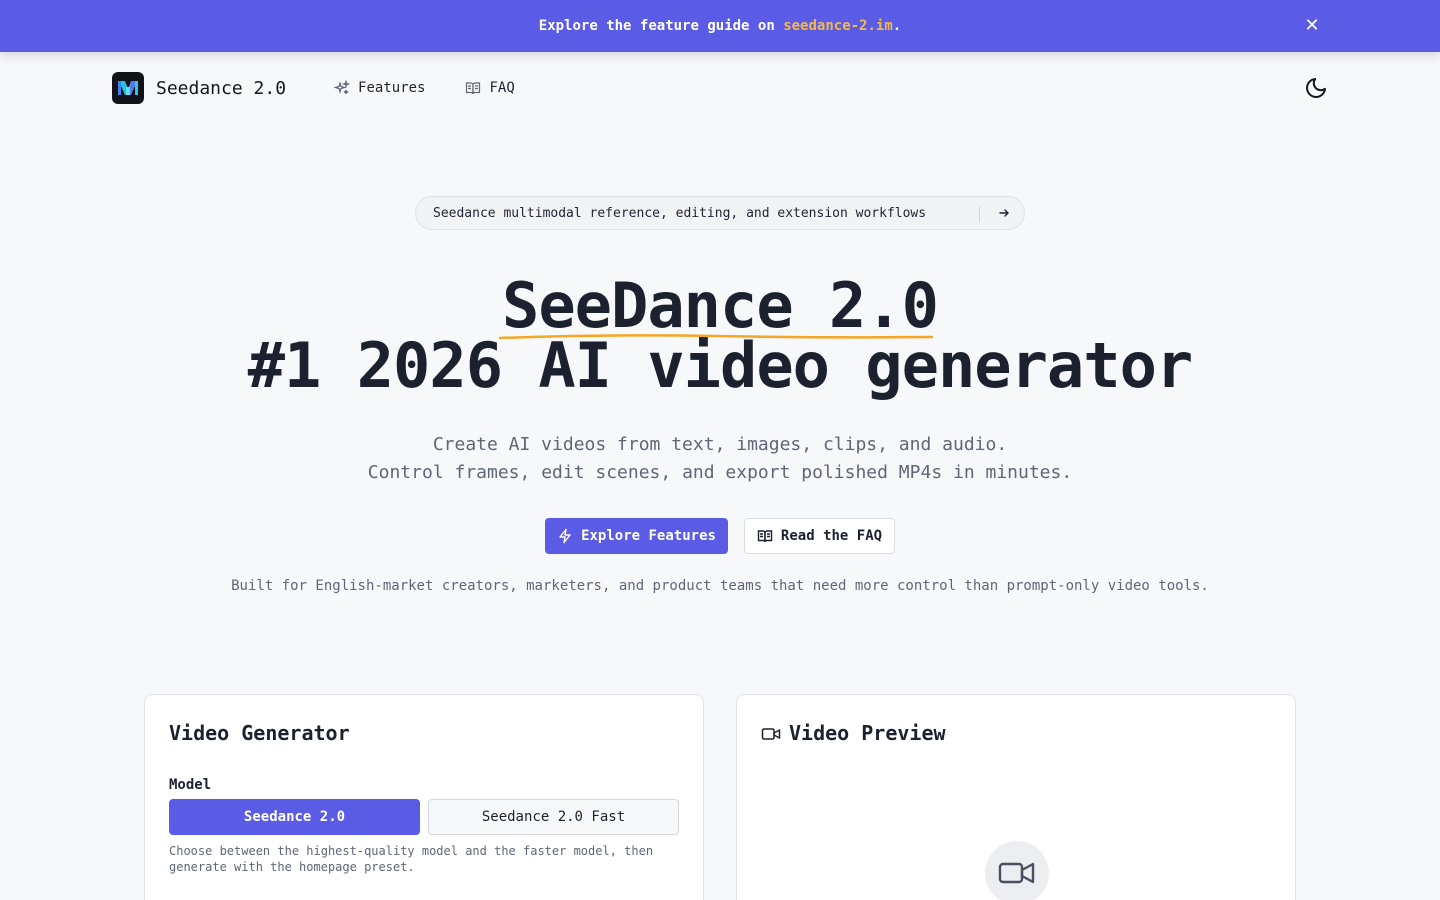 This screenshot has width=1440, height=900. I want to click on sparkles-icon, so click(342, 87).